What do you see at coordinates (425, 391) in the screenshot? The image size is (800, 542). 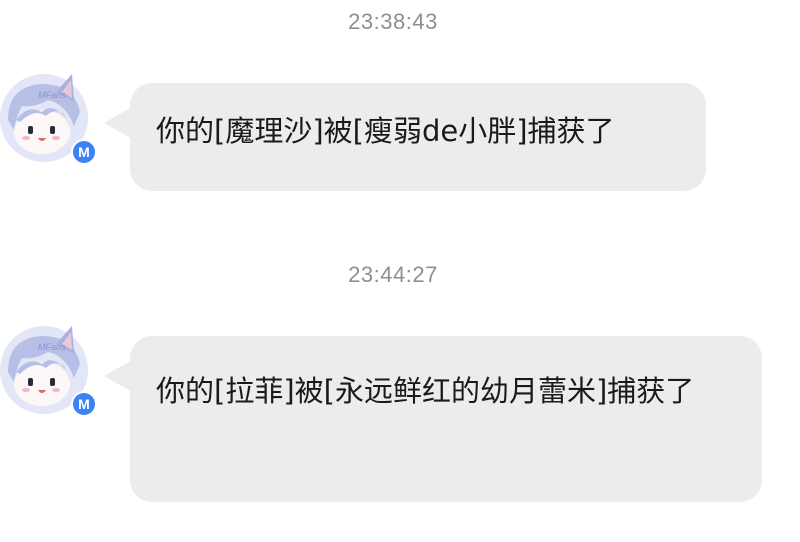 I see `message-text: 你的[拉菲]被[永远鲜红的幼月蕾米]捕获了` at bounding box center [425, 391].